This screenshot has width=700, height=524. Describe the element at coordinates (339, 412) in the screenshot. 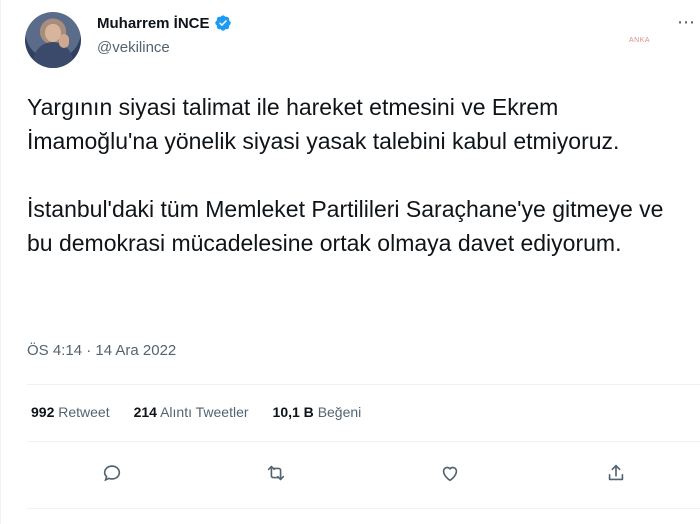

I see `like-count-label: Beğeni` at that location.